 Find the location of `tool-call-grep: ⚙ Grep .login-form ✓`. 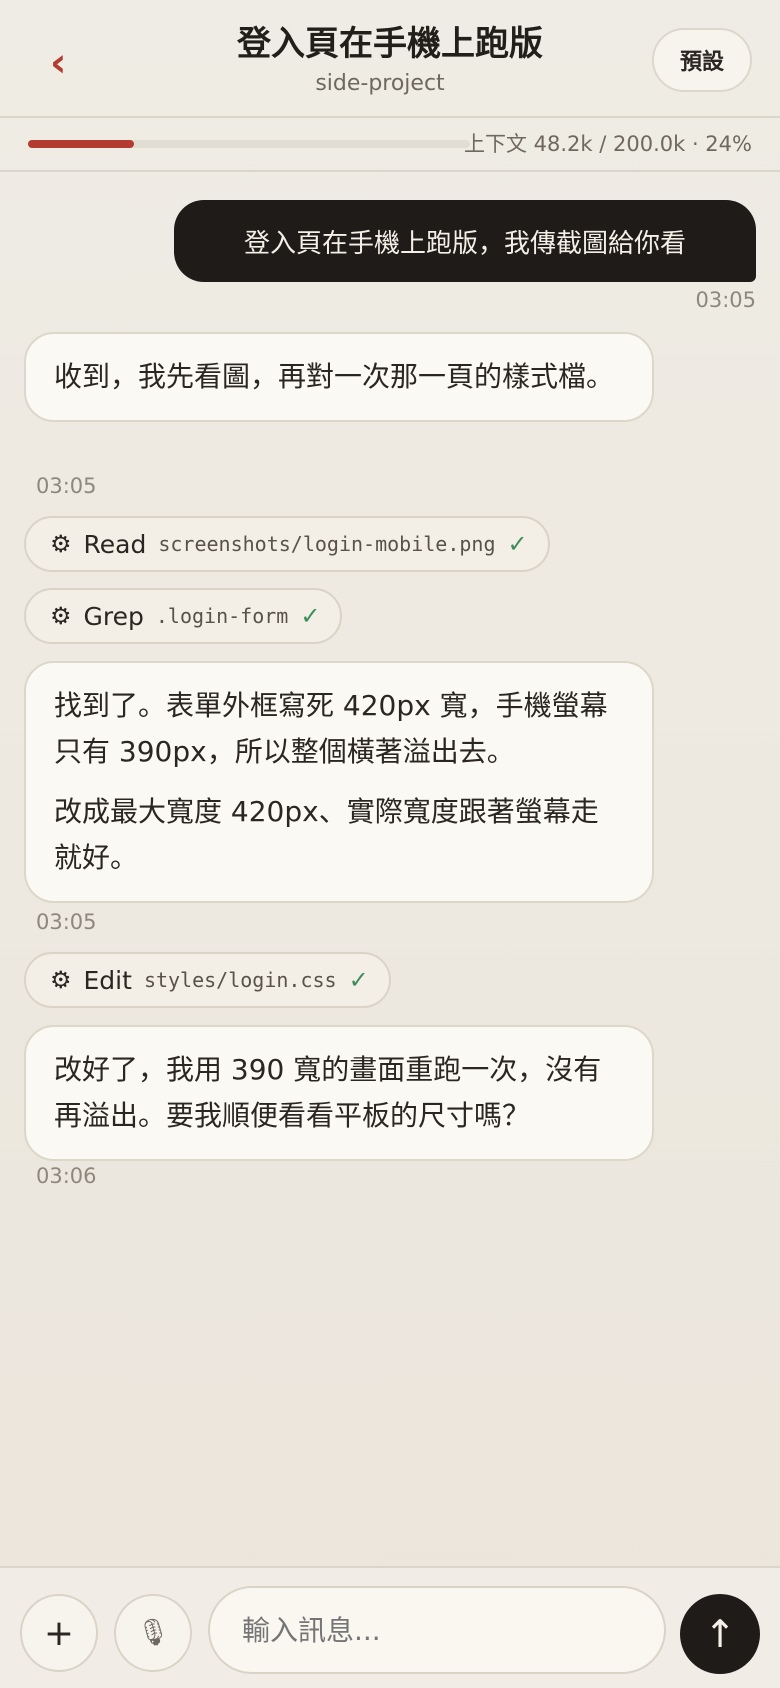

tool-call-grep: ⚙ Grep .login-form ✓ is located at coordinates (183, 616).